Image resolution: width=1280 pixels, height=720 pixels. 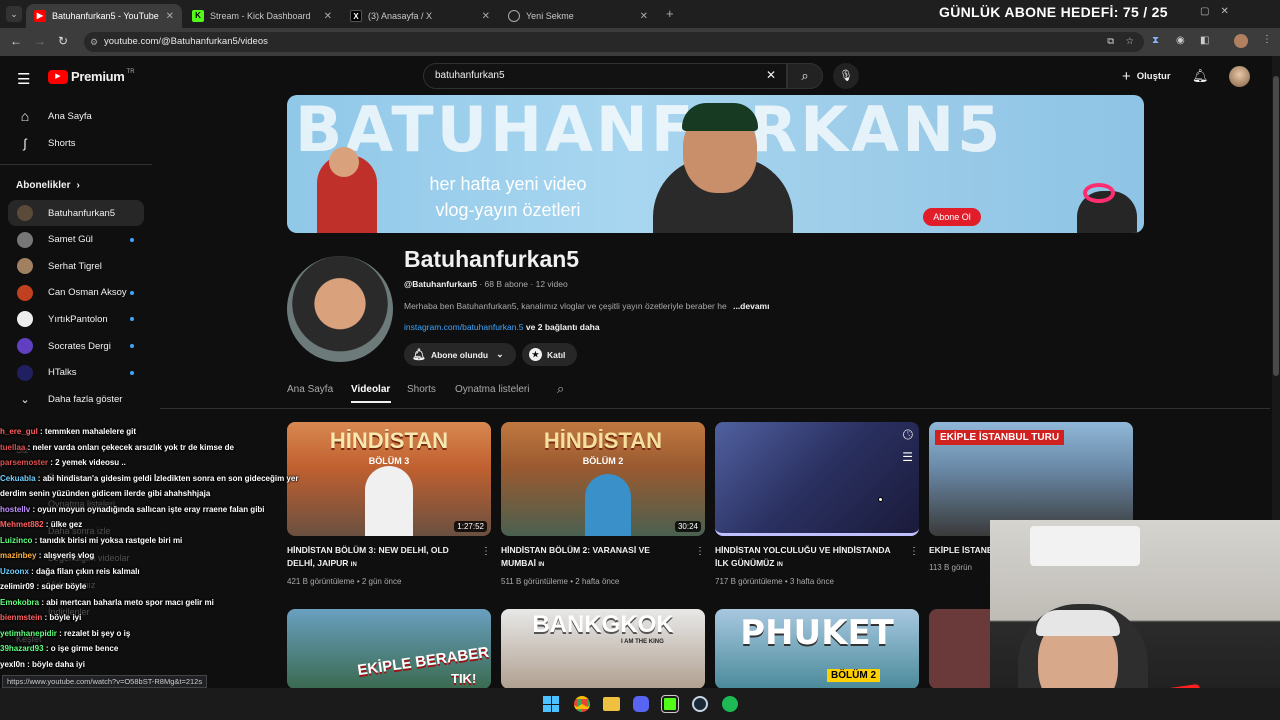 I want to click on install-app-icon: ⧉, so click(x=1110, y=42).